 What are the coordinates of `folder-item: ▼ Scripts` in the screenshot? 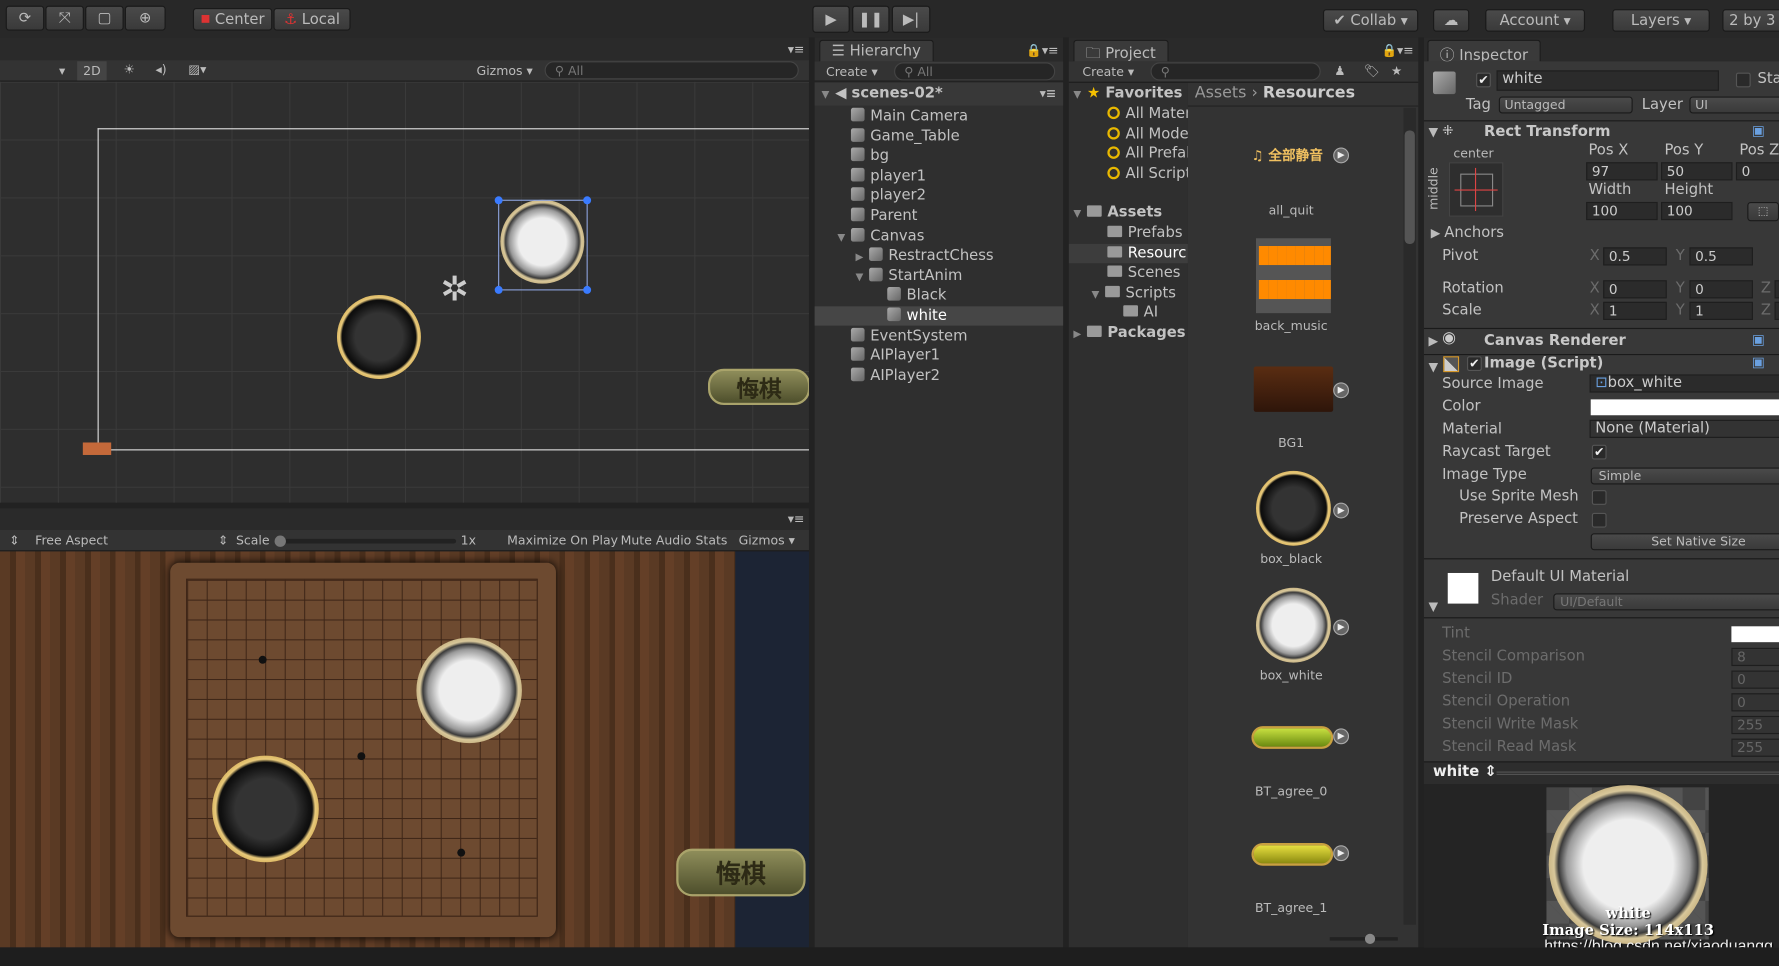 It's located at (1128, 292).